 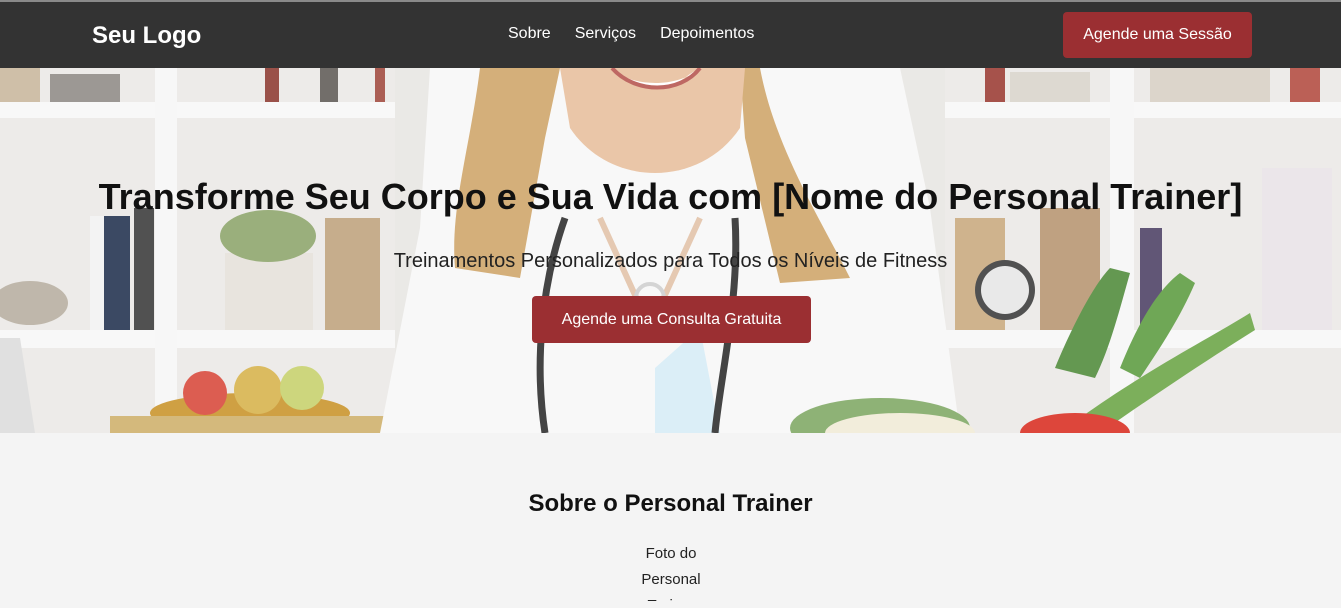 What do you see at coordinates (643, 34) in the screenshot?
I see `main-nav: Sobre Serviços Depoimentos` at bounding box center [643, 34].